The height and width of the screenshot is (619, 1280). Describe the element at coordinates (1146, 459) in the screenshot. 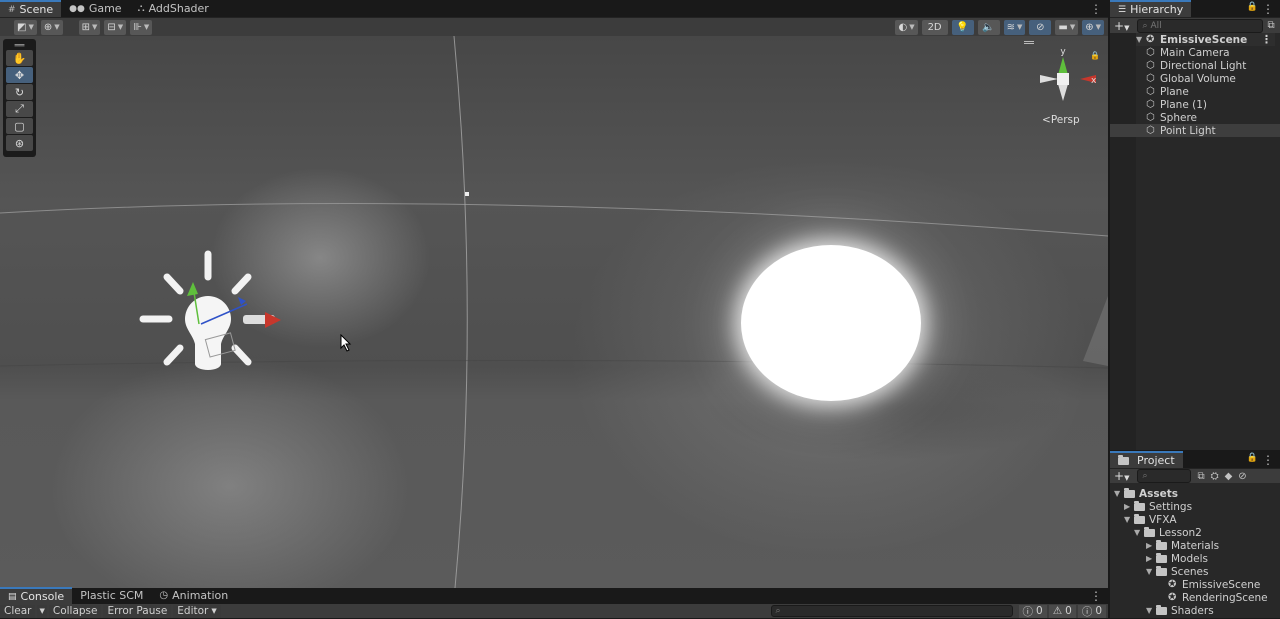

I see `tab-project: Project` at that location.